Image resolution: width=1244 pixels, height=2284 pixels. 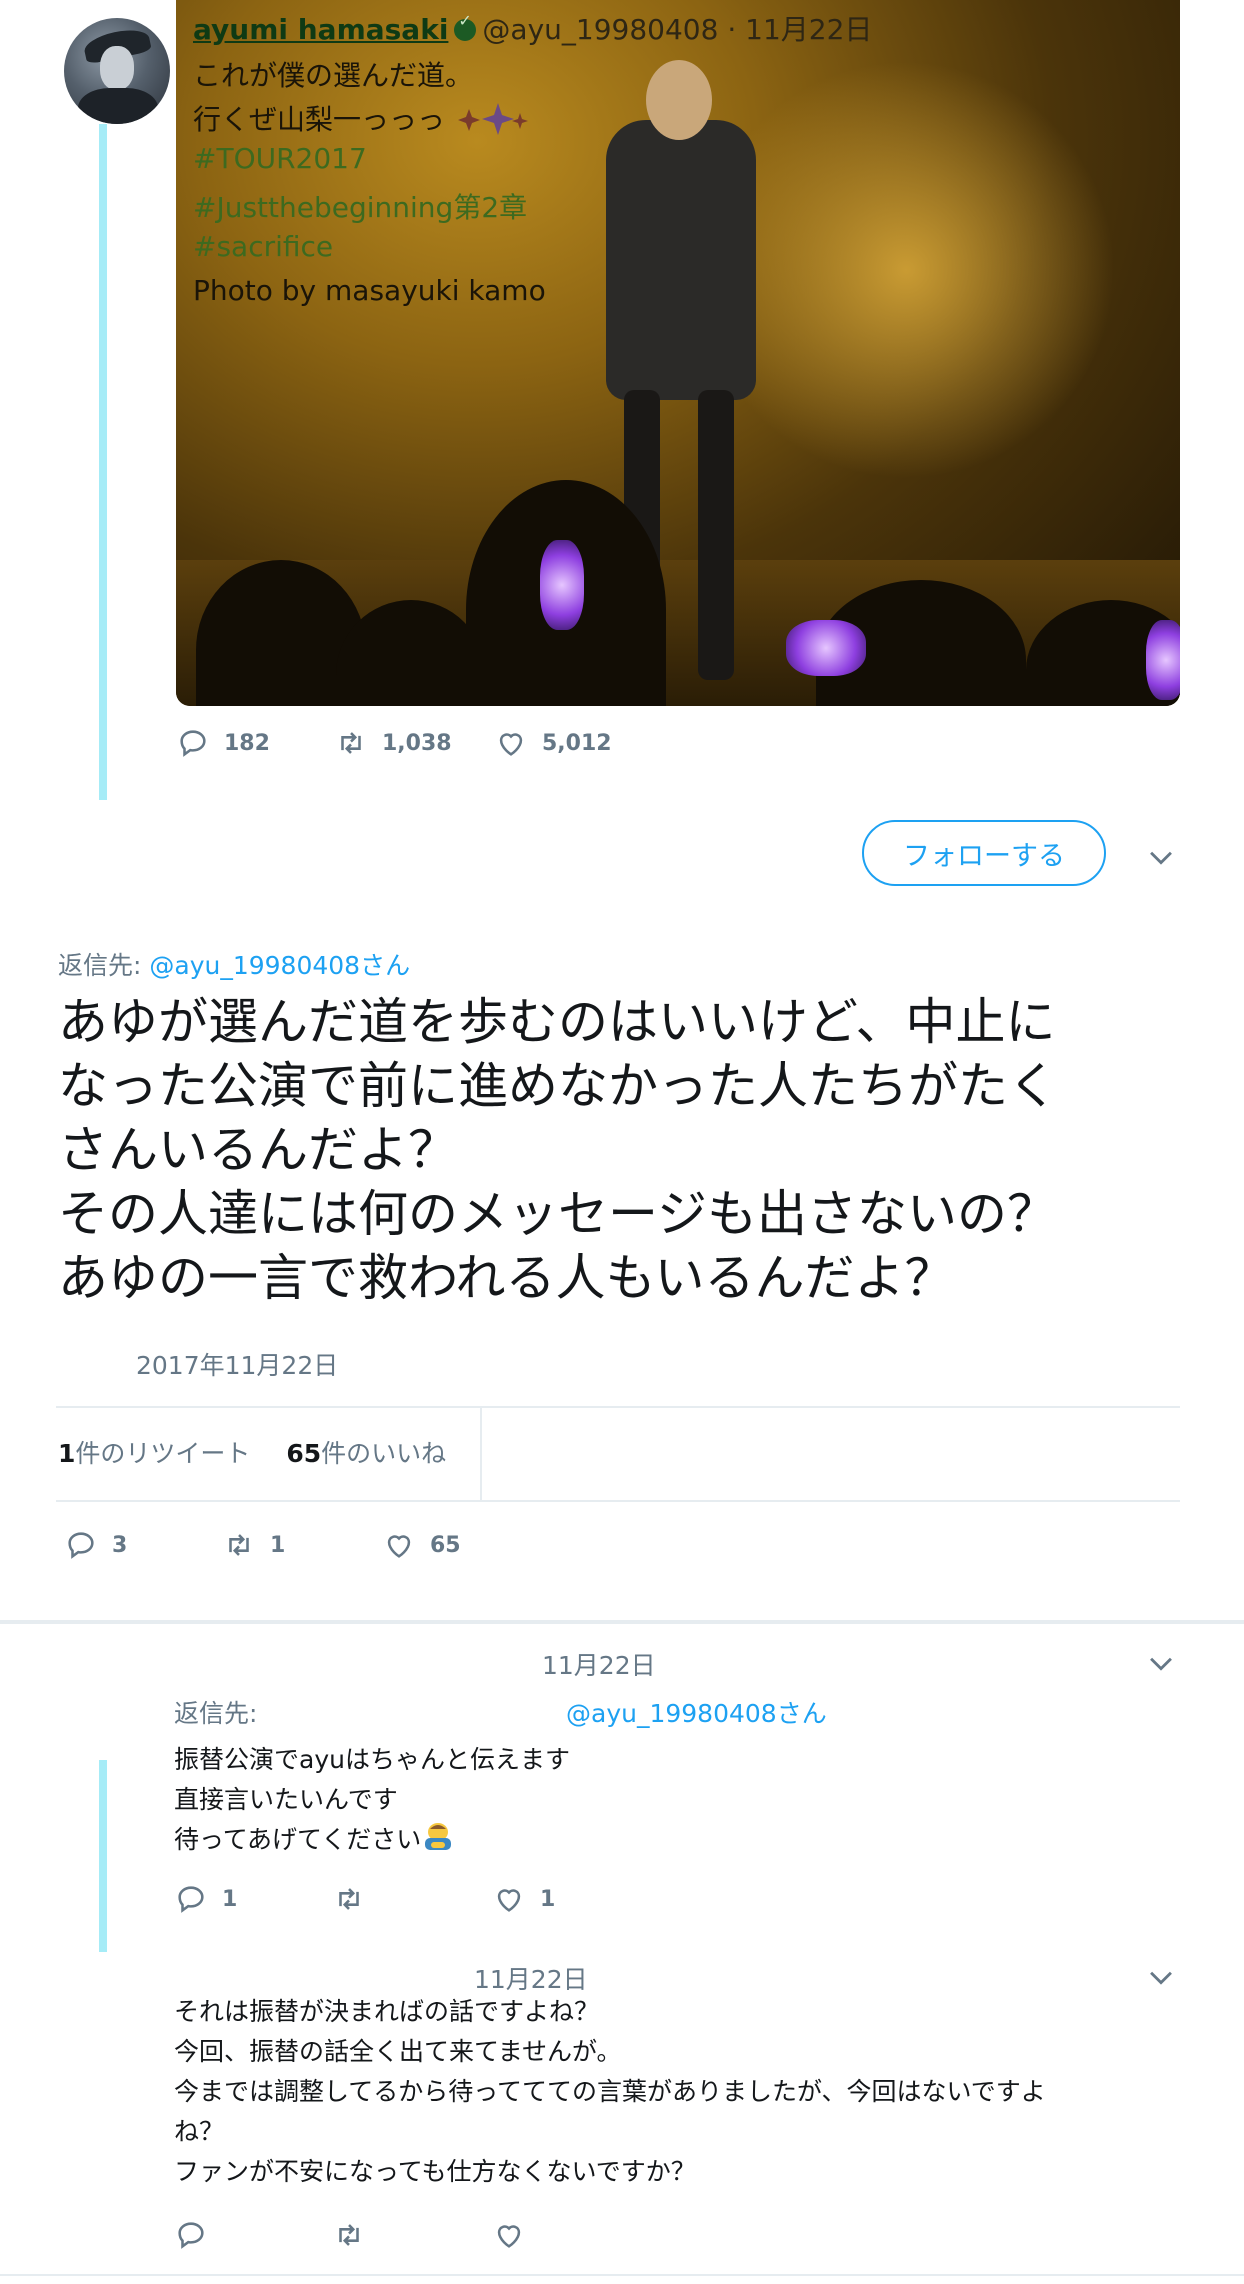 I want to click on reply-text: 振替公演でayuはちゃんと伝えます 直接言いたいんです 待ってあげてください, so click(x=372, y=1799).